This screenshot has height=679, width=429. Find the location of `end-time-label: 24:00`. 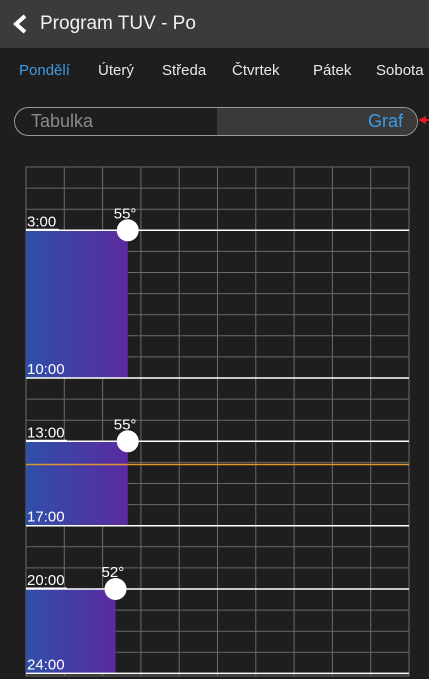

end-time-label: 24:00 is located at coordinates (46, 664).